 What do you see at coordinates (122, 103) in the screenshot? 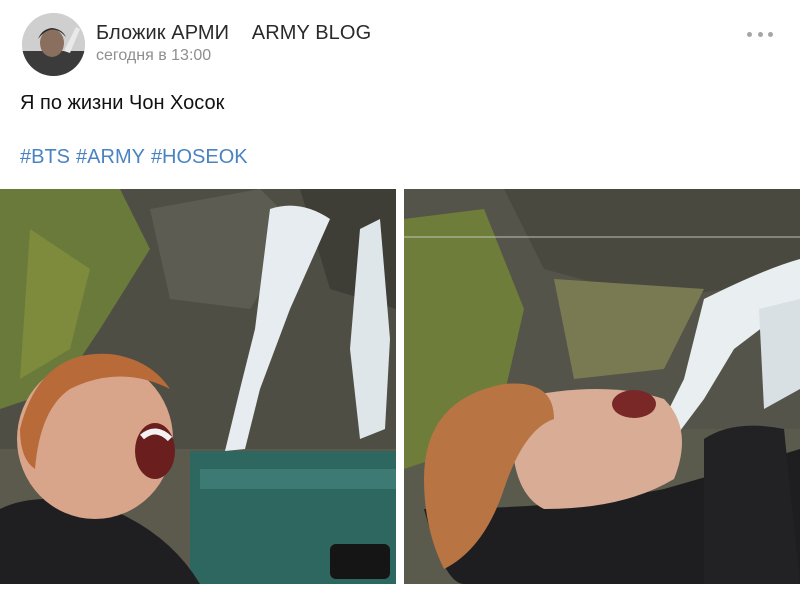
I see `post-text: Я по жизни Чон Хосок` at bounding box center [122, 103].